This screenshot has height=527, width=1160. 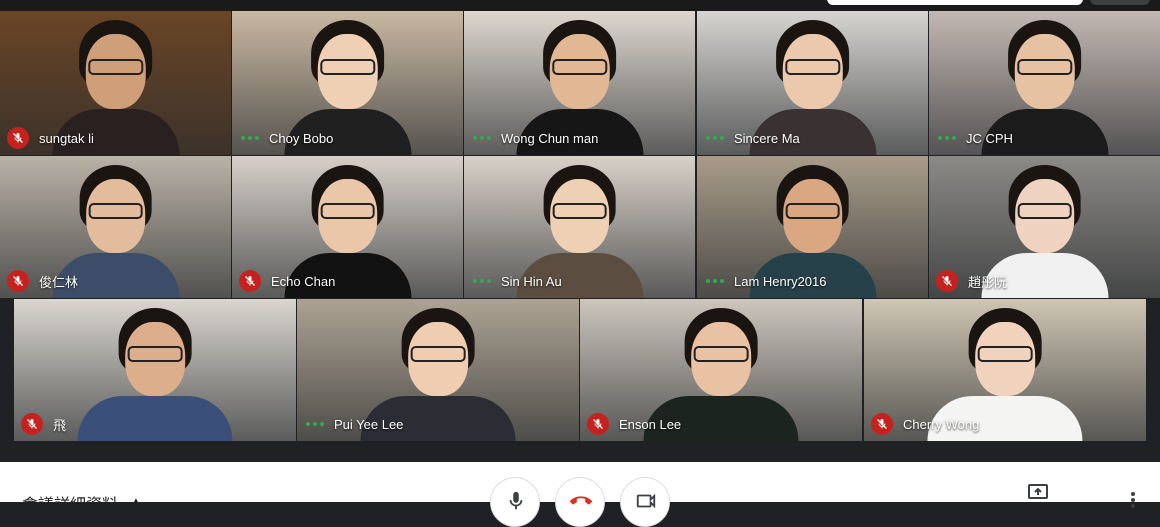 I want to click on phone-hangup-icon, so click(x=581, y=500).